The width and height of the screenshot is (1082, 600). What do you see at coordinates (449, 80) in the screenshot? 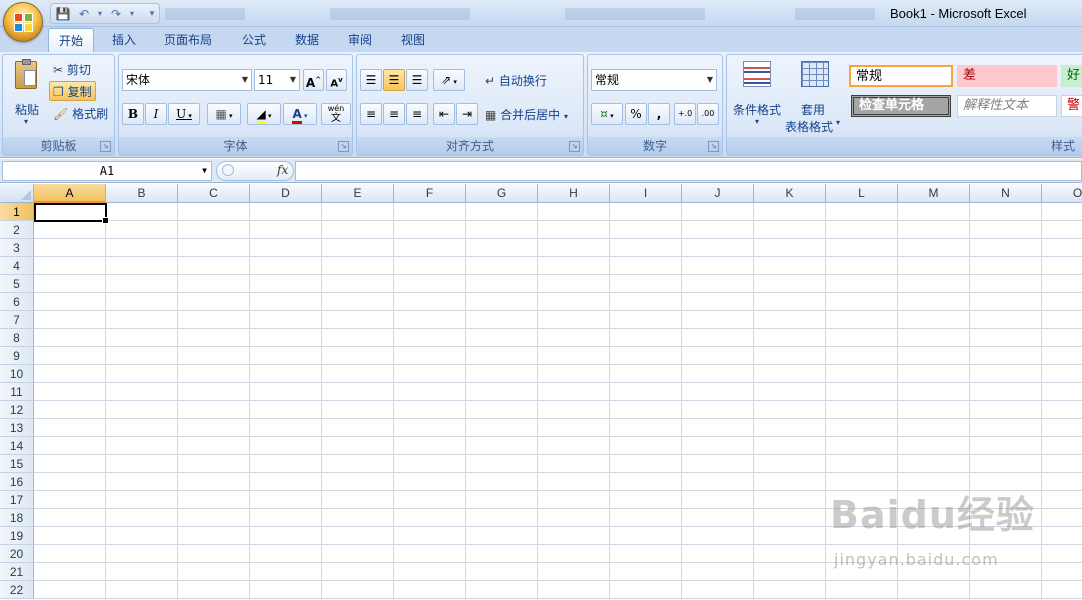
I see `orientation-button: ⇗ ▾` at bounding box center [449, 80].